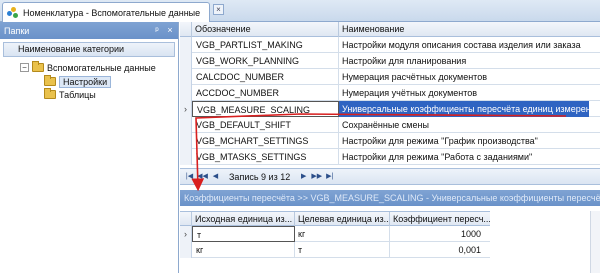 This screenshot has height=273, width=600. I want to click on last-record-button: ▶|, so click(329, 176).